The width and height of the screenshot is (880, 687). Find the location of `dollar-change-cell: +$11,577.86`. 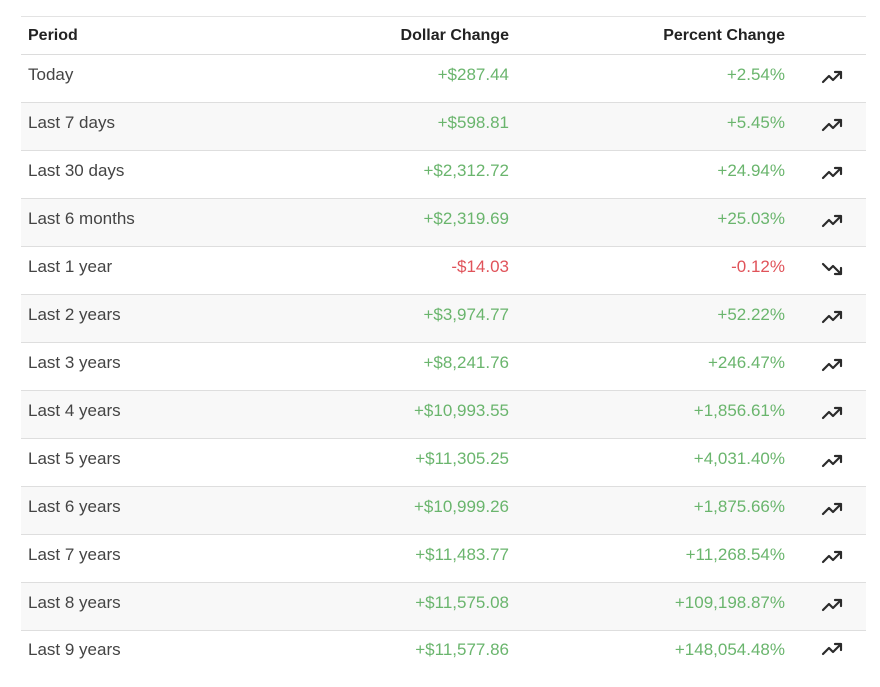

dollar-change-cell: +$11,577.86 is located at coordinates (462, 649).